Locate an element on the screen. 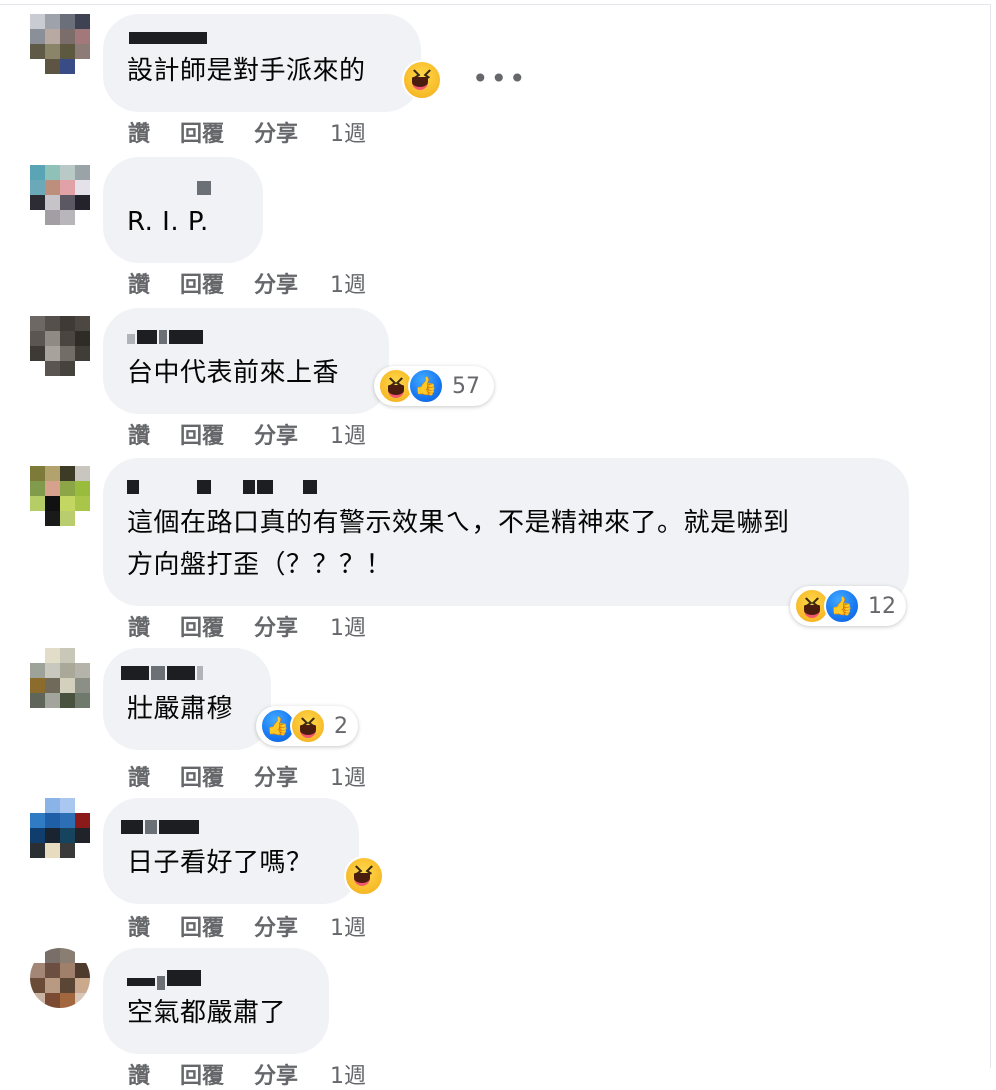 Image resolution: width=996 pixels, height=1090 pixels. comment-text: 壯嚴肅穆 is located at coordinates (180, 709).